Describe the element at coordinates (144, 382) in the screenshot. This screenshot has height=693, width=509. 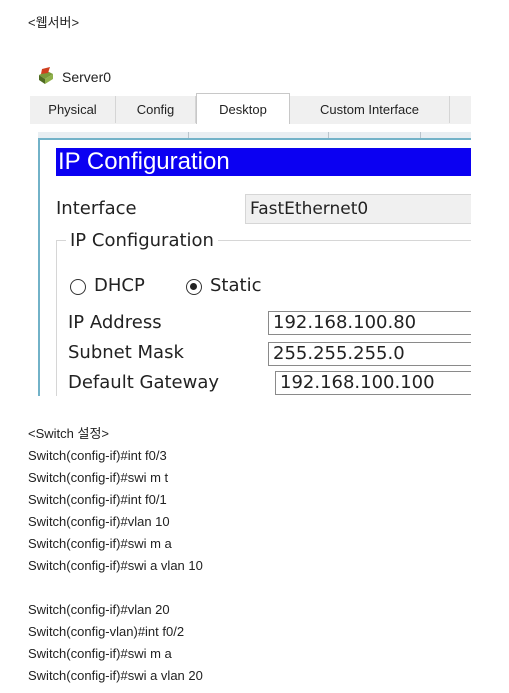
I see `default-gateway-label: Default Gateway` at that location.